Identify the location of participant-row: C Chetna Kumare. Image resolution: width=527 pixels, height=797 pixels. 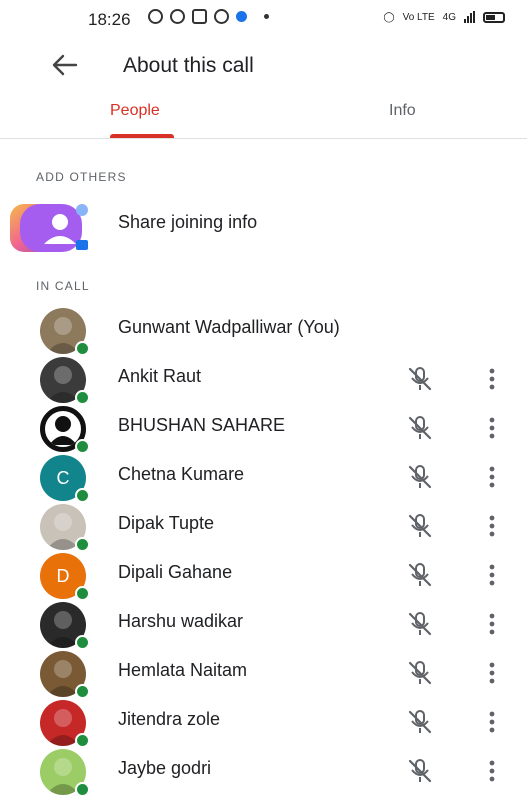
(263, 477).